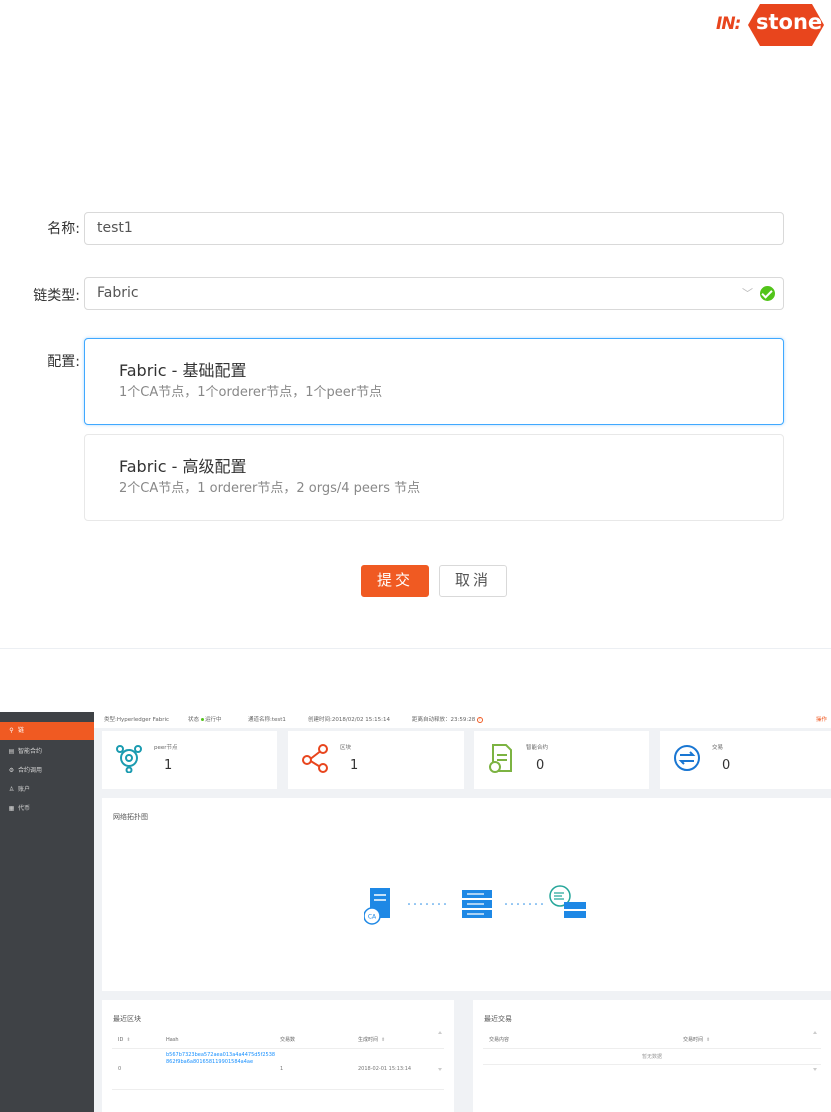  What do you see at coordinates (127, 1019) in the screenshot?
I see `recent-blocks-title: 最近区块` at bounding box center [127, 1019].